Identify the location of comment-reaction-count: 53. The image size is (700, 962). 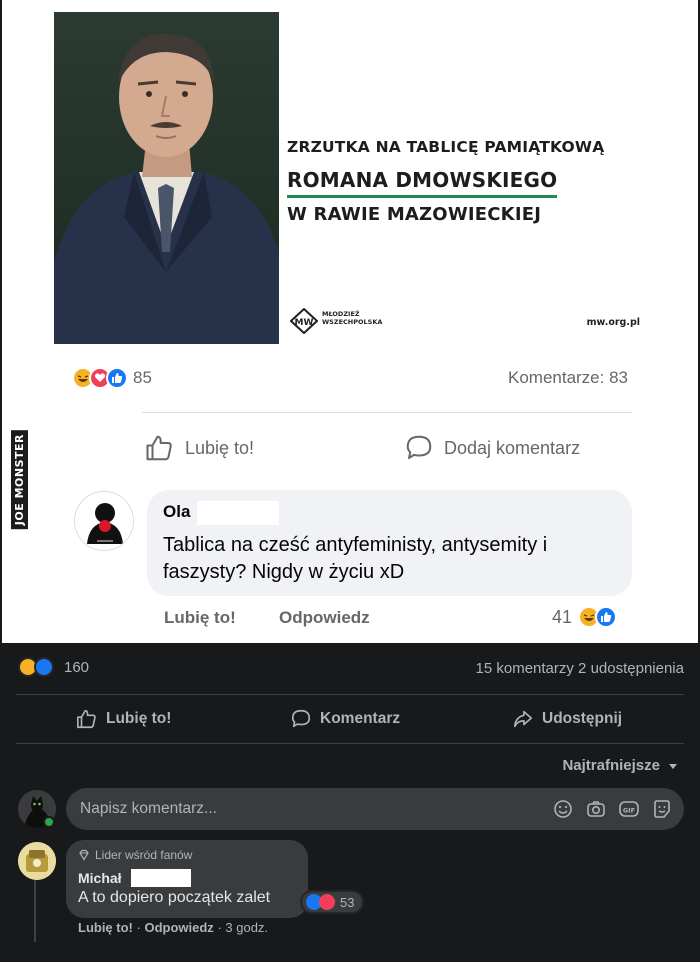
(347, 902).